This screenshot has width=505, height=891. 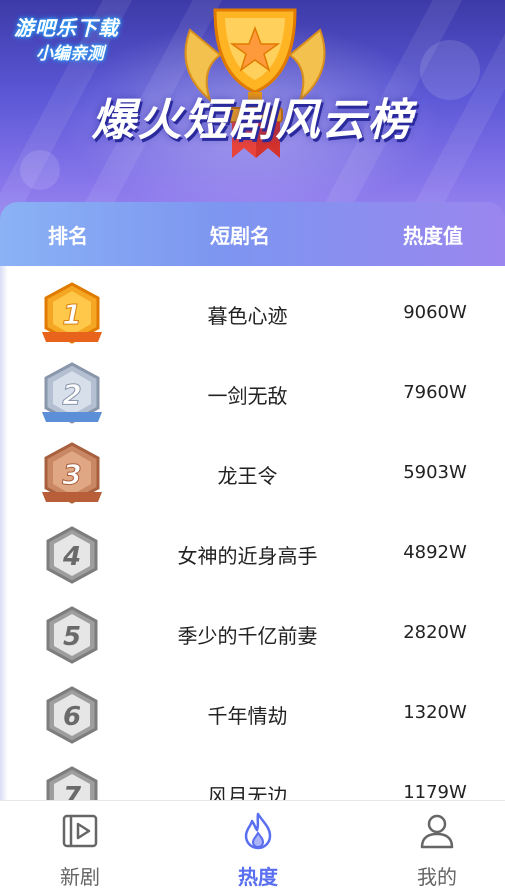 I want to click on svg-text: 6, so click(x=72, y=717).